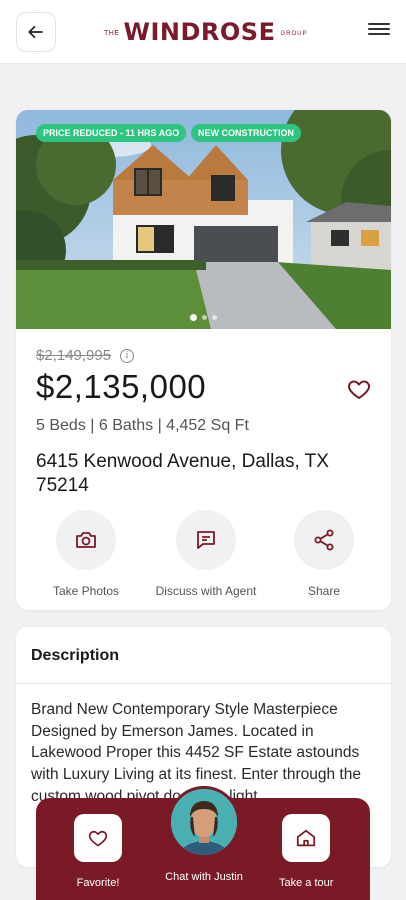 This screenshot has height=900, width=406. What do you see at coordinates (111, 133) in the screenshot?
I see `price-reduced-badge: PRICE REDUCED - 11 HRS AGO` at bounding box center [111, 133].